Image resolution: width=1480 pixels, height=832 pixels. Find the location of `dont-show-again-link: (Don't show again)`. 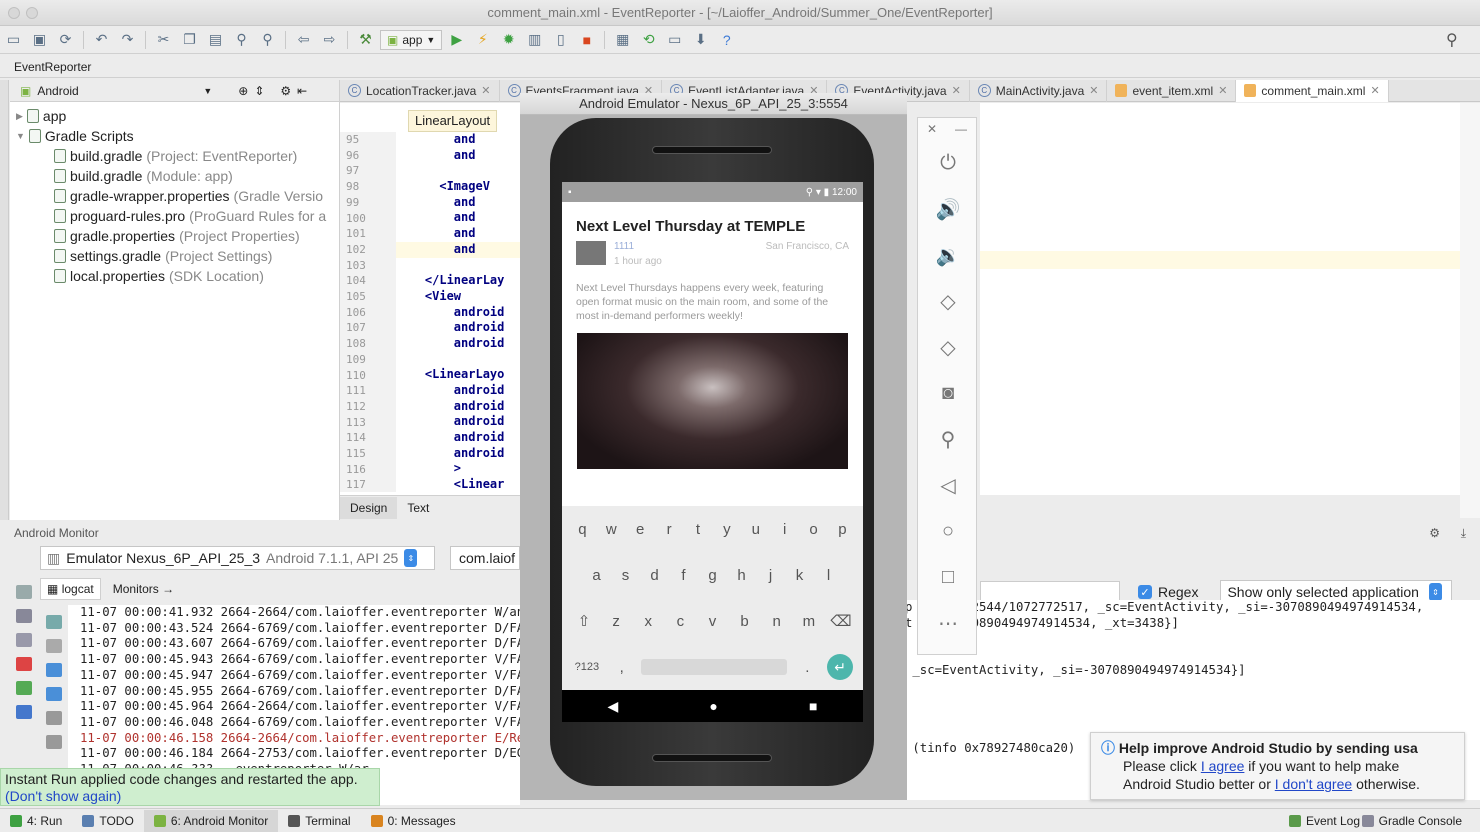

dont-show-again-link: (Don't show again) is located at coordinates (63, 796).